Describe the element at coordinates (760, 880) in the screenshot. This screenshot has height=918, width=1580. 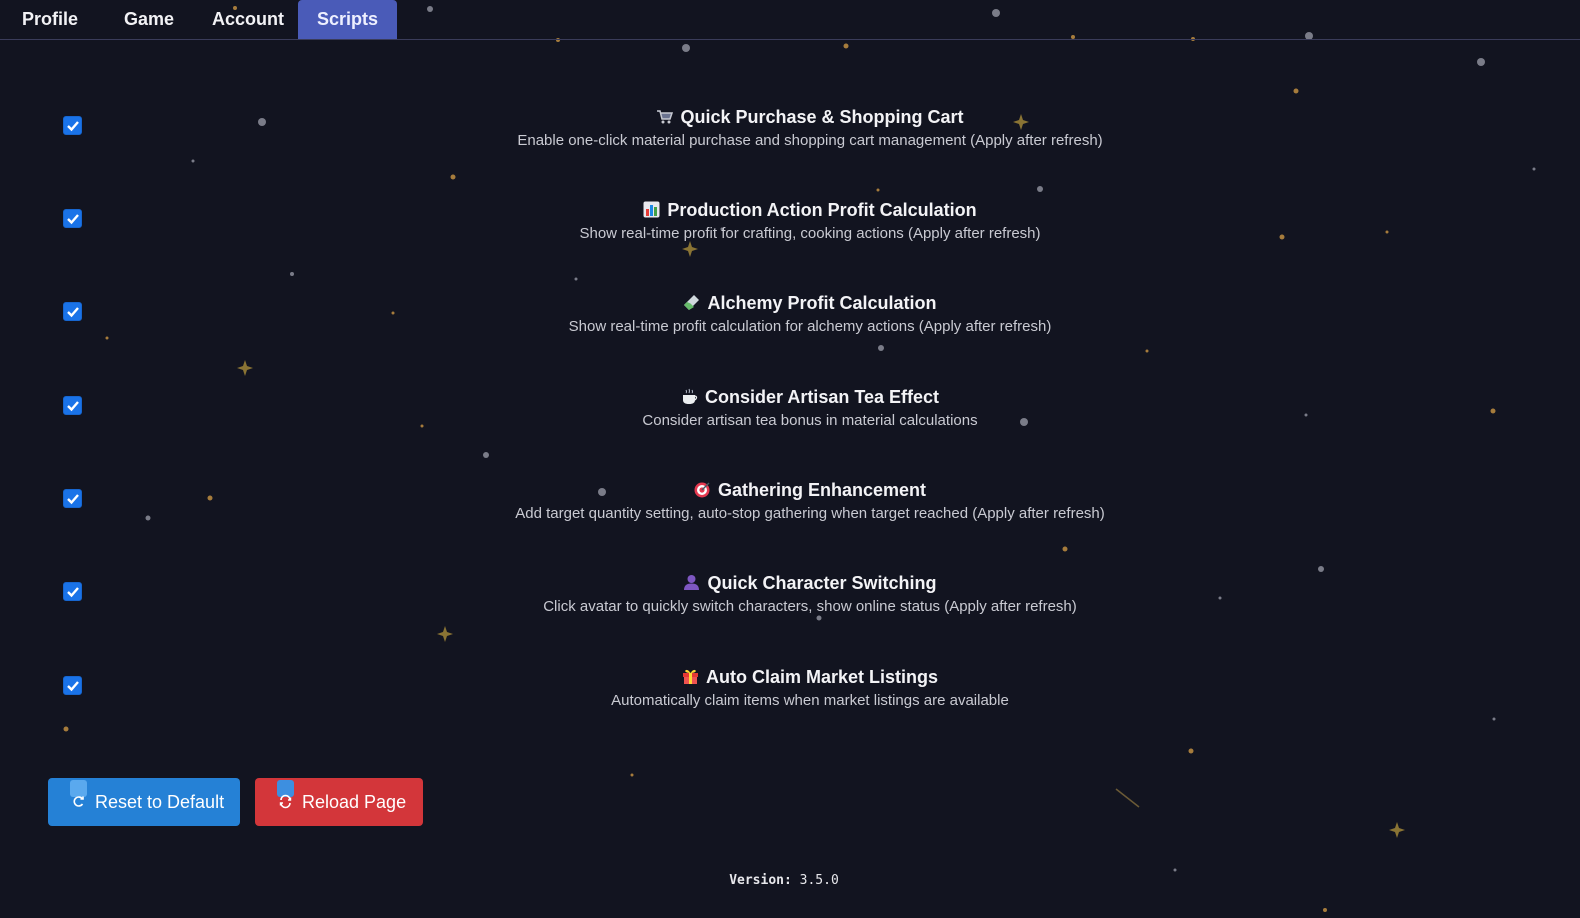
I see `version-label: Version:` at that location.